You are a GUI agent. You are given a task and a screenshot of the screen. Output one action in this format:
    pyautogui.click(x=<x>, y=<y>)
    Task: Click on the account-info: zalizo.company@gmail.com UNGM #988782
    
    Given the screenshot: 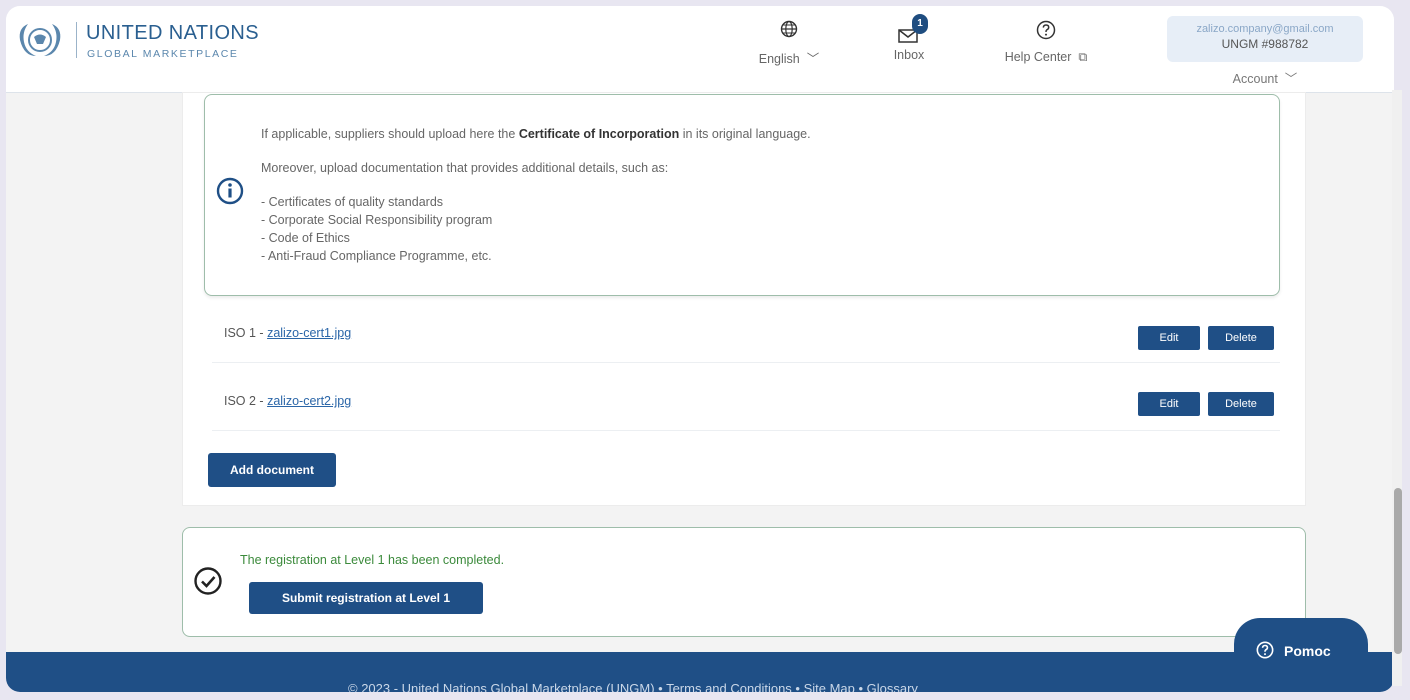 What is the action you would take?
    pyautogui.click(x=1265, y=39)
    